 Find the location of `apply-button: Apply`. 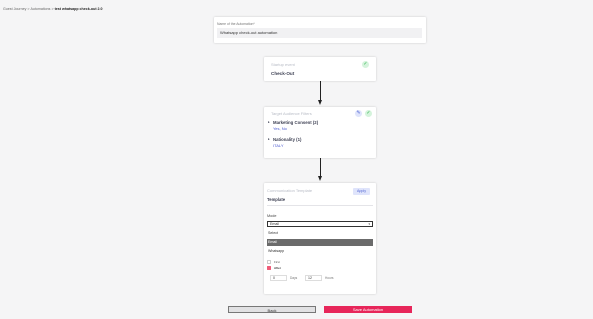

apply-button: Apply is located at coordinates (361, 191).